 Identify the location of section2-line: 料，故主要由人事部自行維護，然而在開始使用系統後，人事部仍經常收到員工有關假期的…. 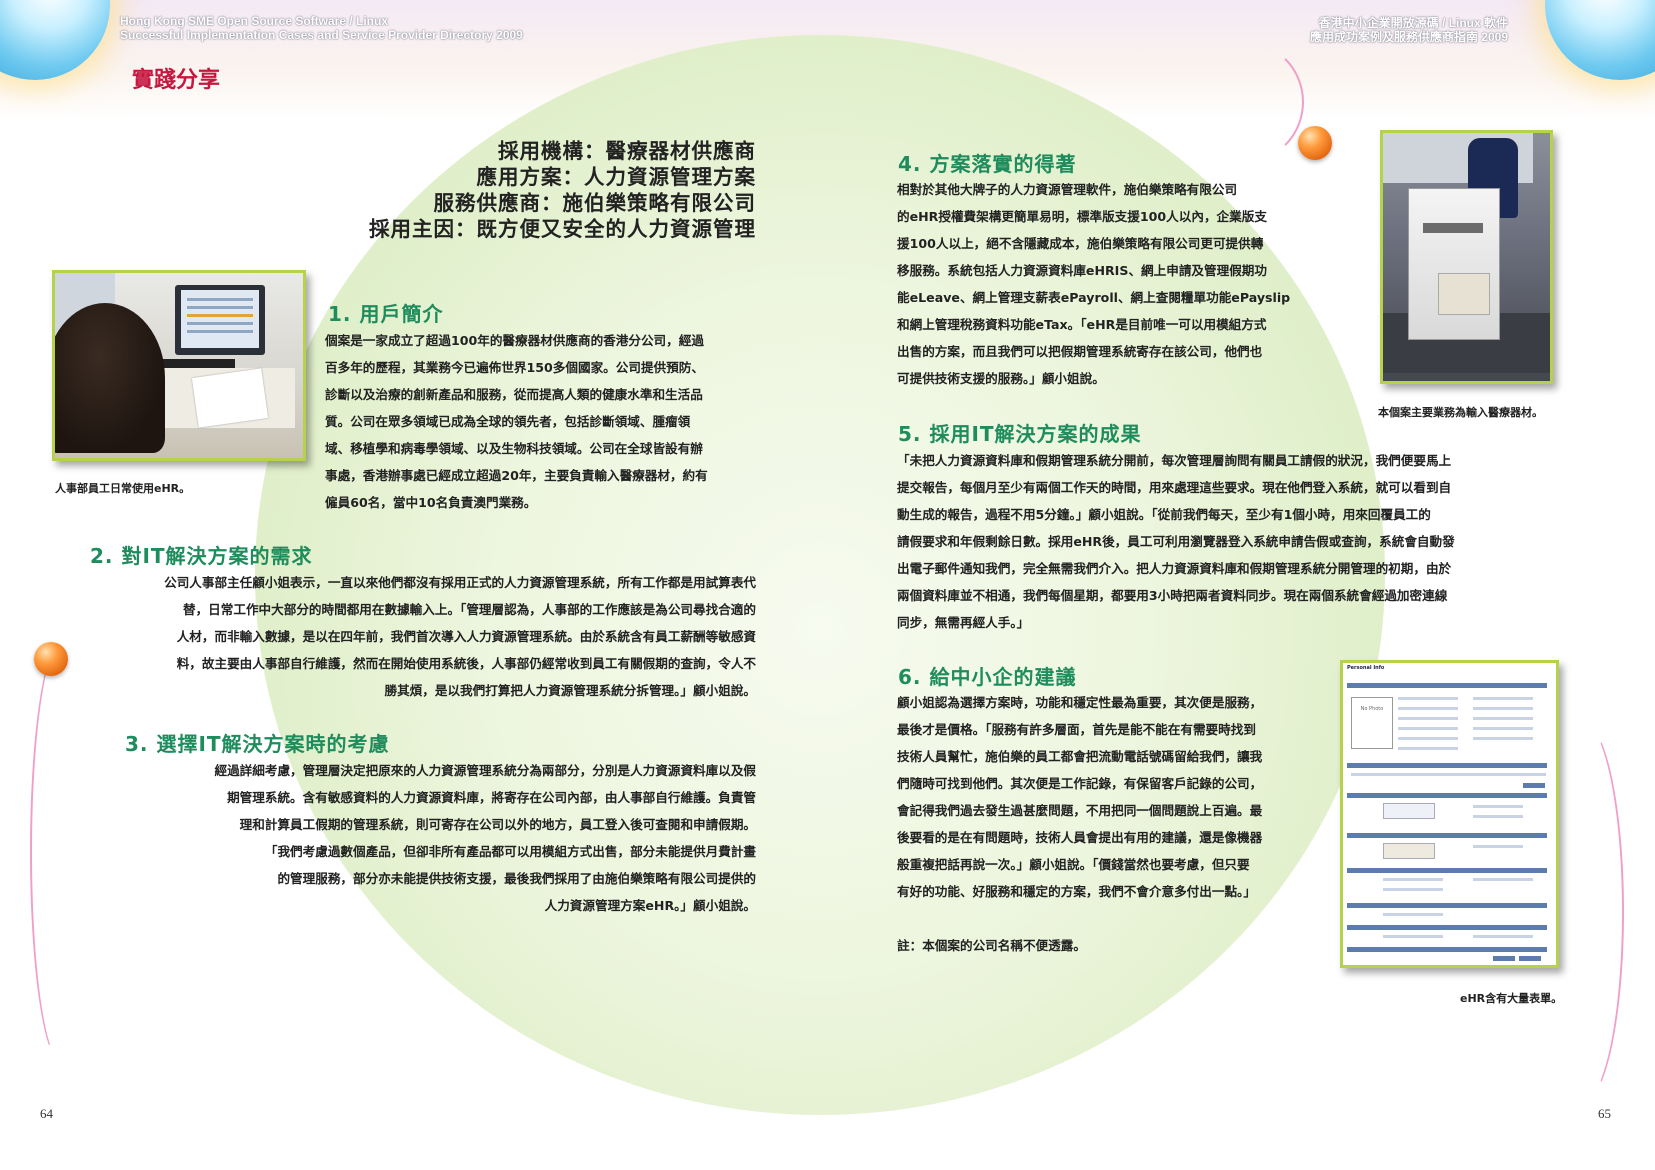
(466, 663).